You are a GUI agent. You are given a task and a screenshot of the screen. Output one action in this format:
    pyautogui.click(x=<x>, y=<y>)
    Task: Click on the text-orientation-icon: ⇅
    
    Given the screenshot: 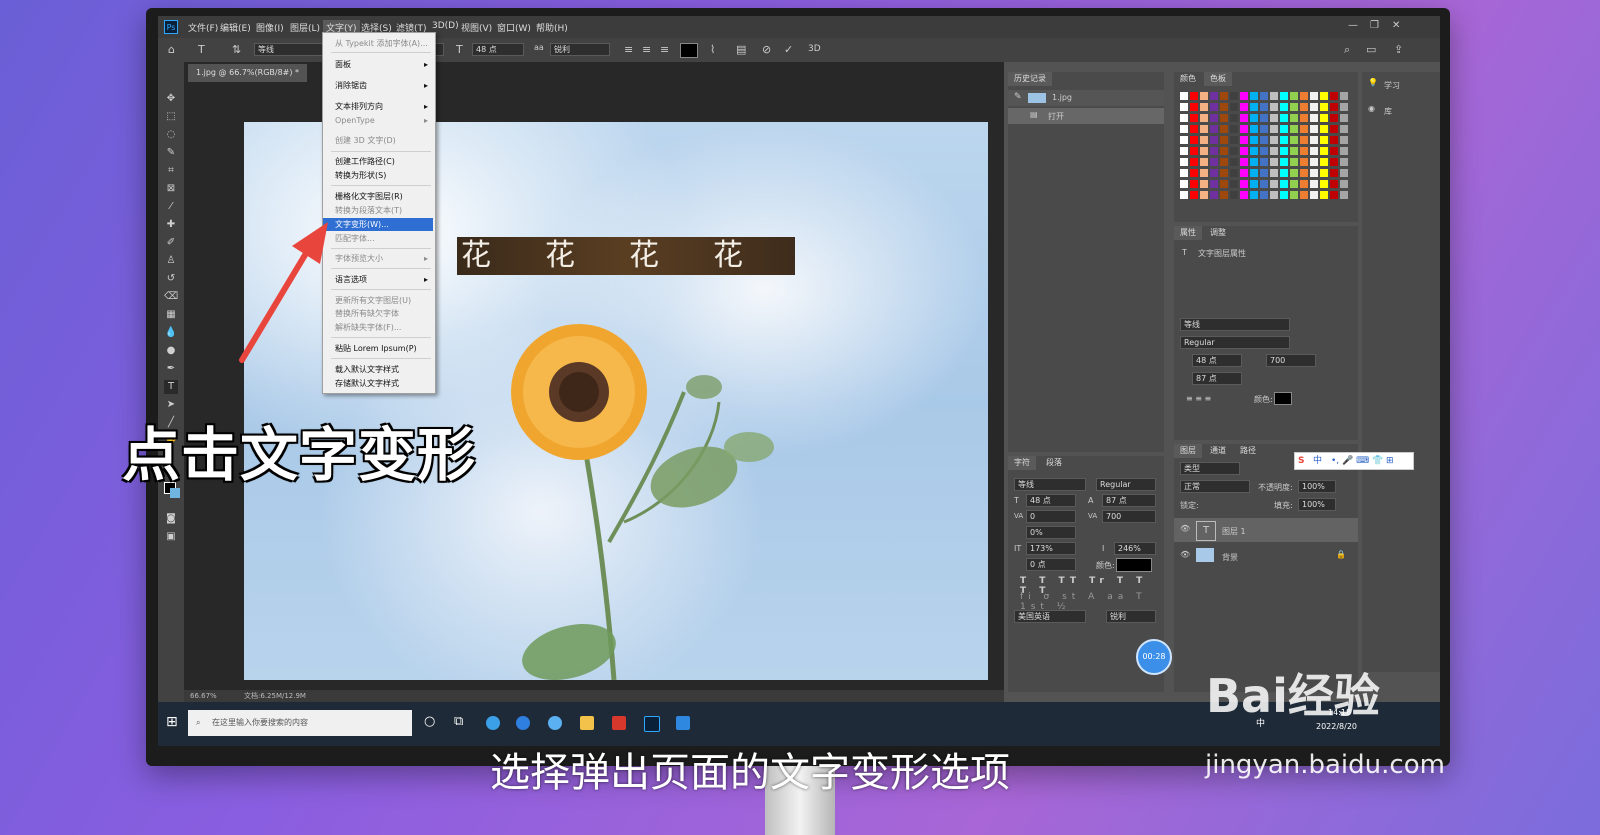 What is the action you would take?
    pyautogui.click(x=236, y=49)
    